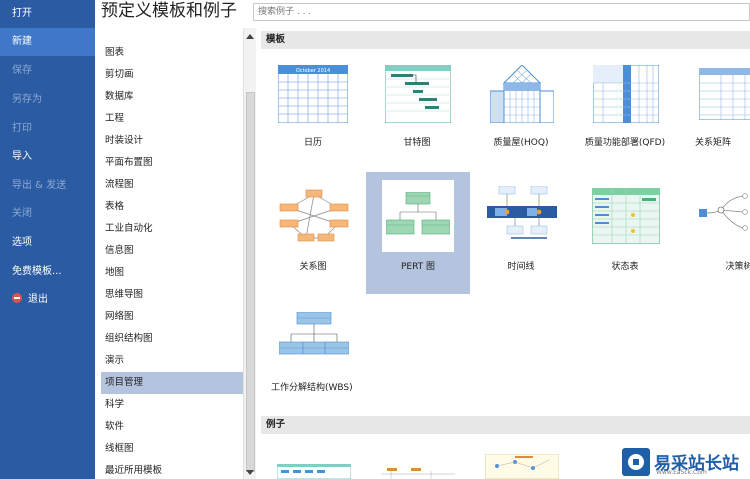 This screenshot has height=479, width=750. What do you see at coordinates (636, 462) in the screenshot?
I see `watermark-logo-icon` at bounding box center [636, 462].